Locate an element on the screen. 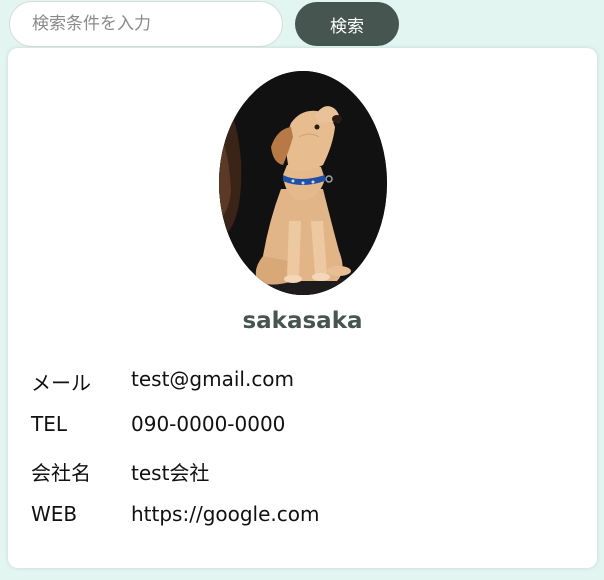  dog-photo-icon is located at coordinates (303, 183).